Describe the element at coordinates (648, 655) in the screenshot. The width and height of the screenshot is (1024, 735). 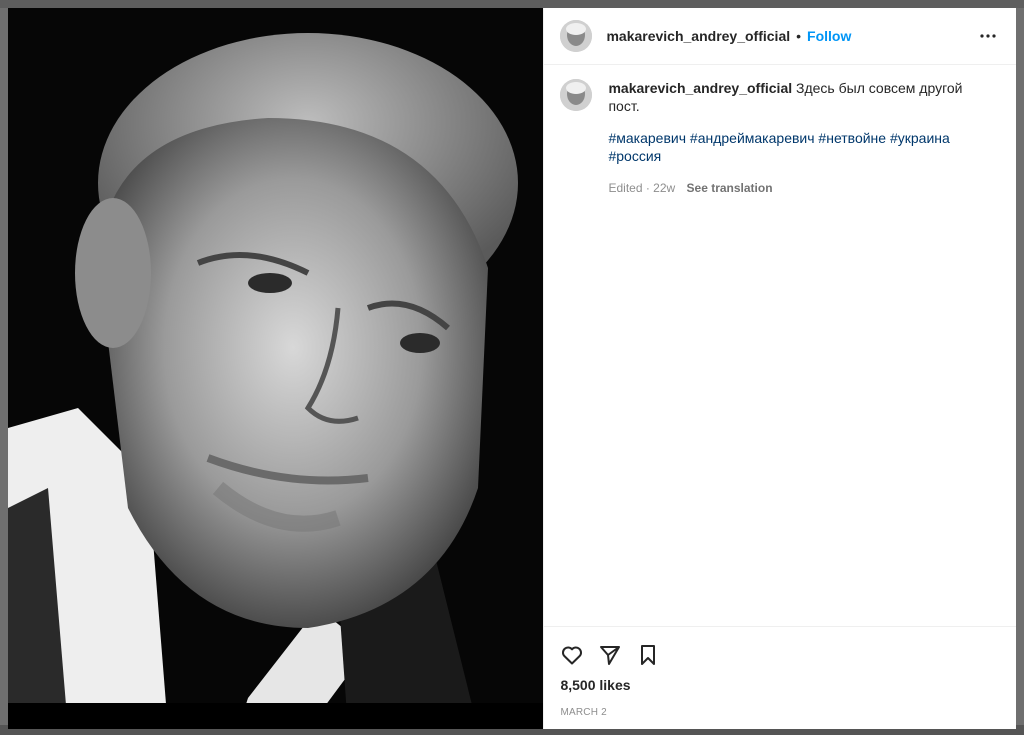
I see `bookmark-icon` at that location.